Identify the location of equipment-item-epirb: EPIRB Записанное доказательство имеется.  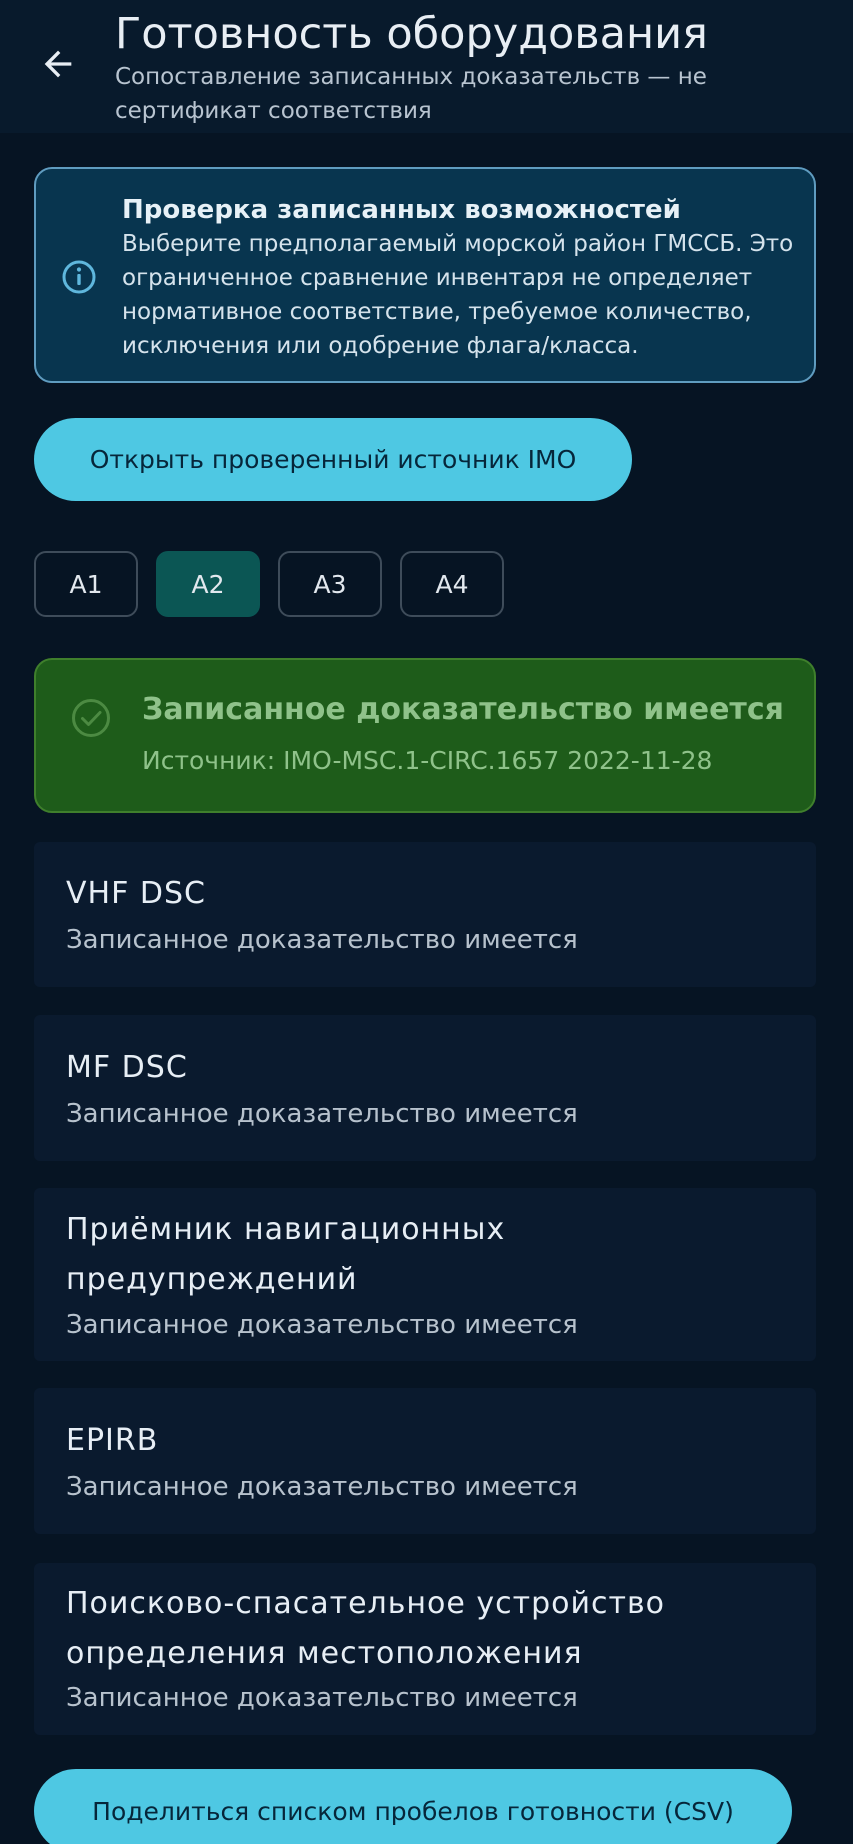
(425, 1461).